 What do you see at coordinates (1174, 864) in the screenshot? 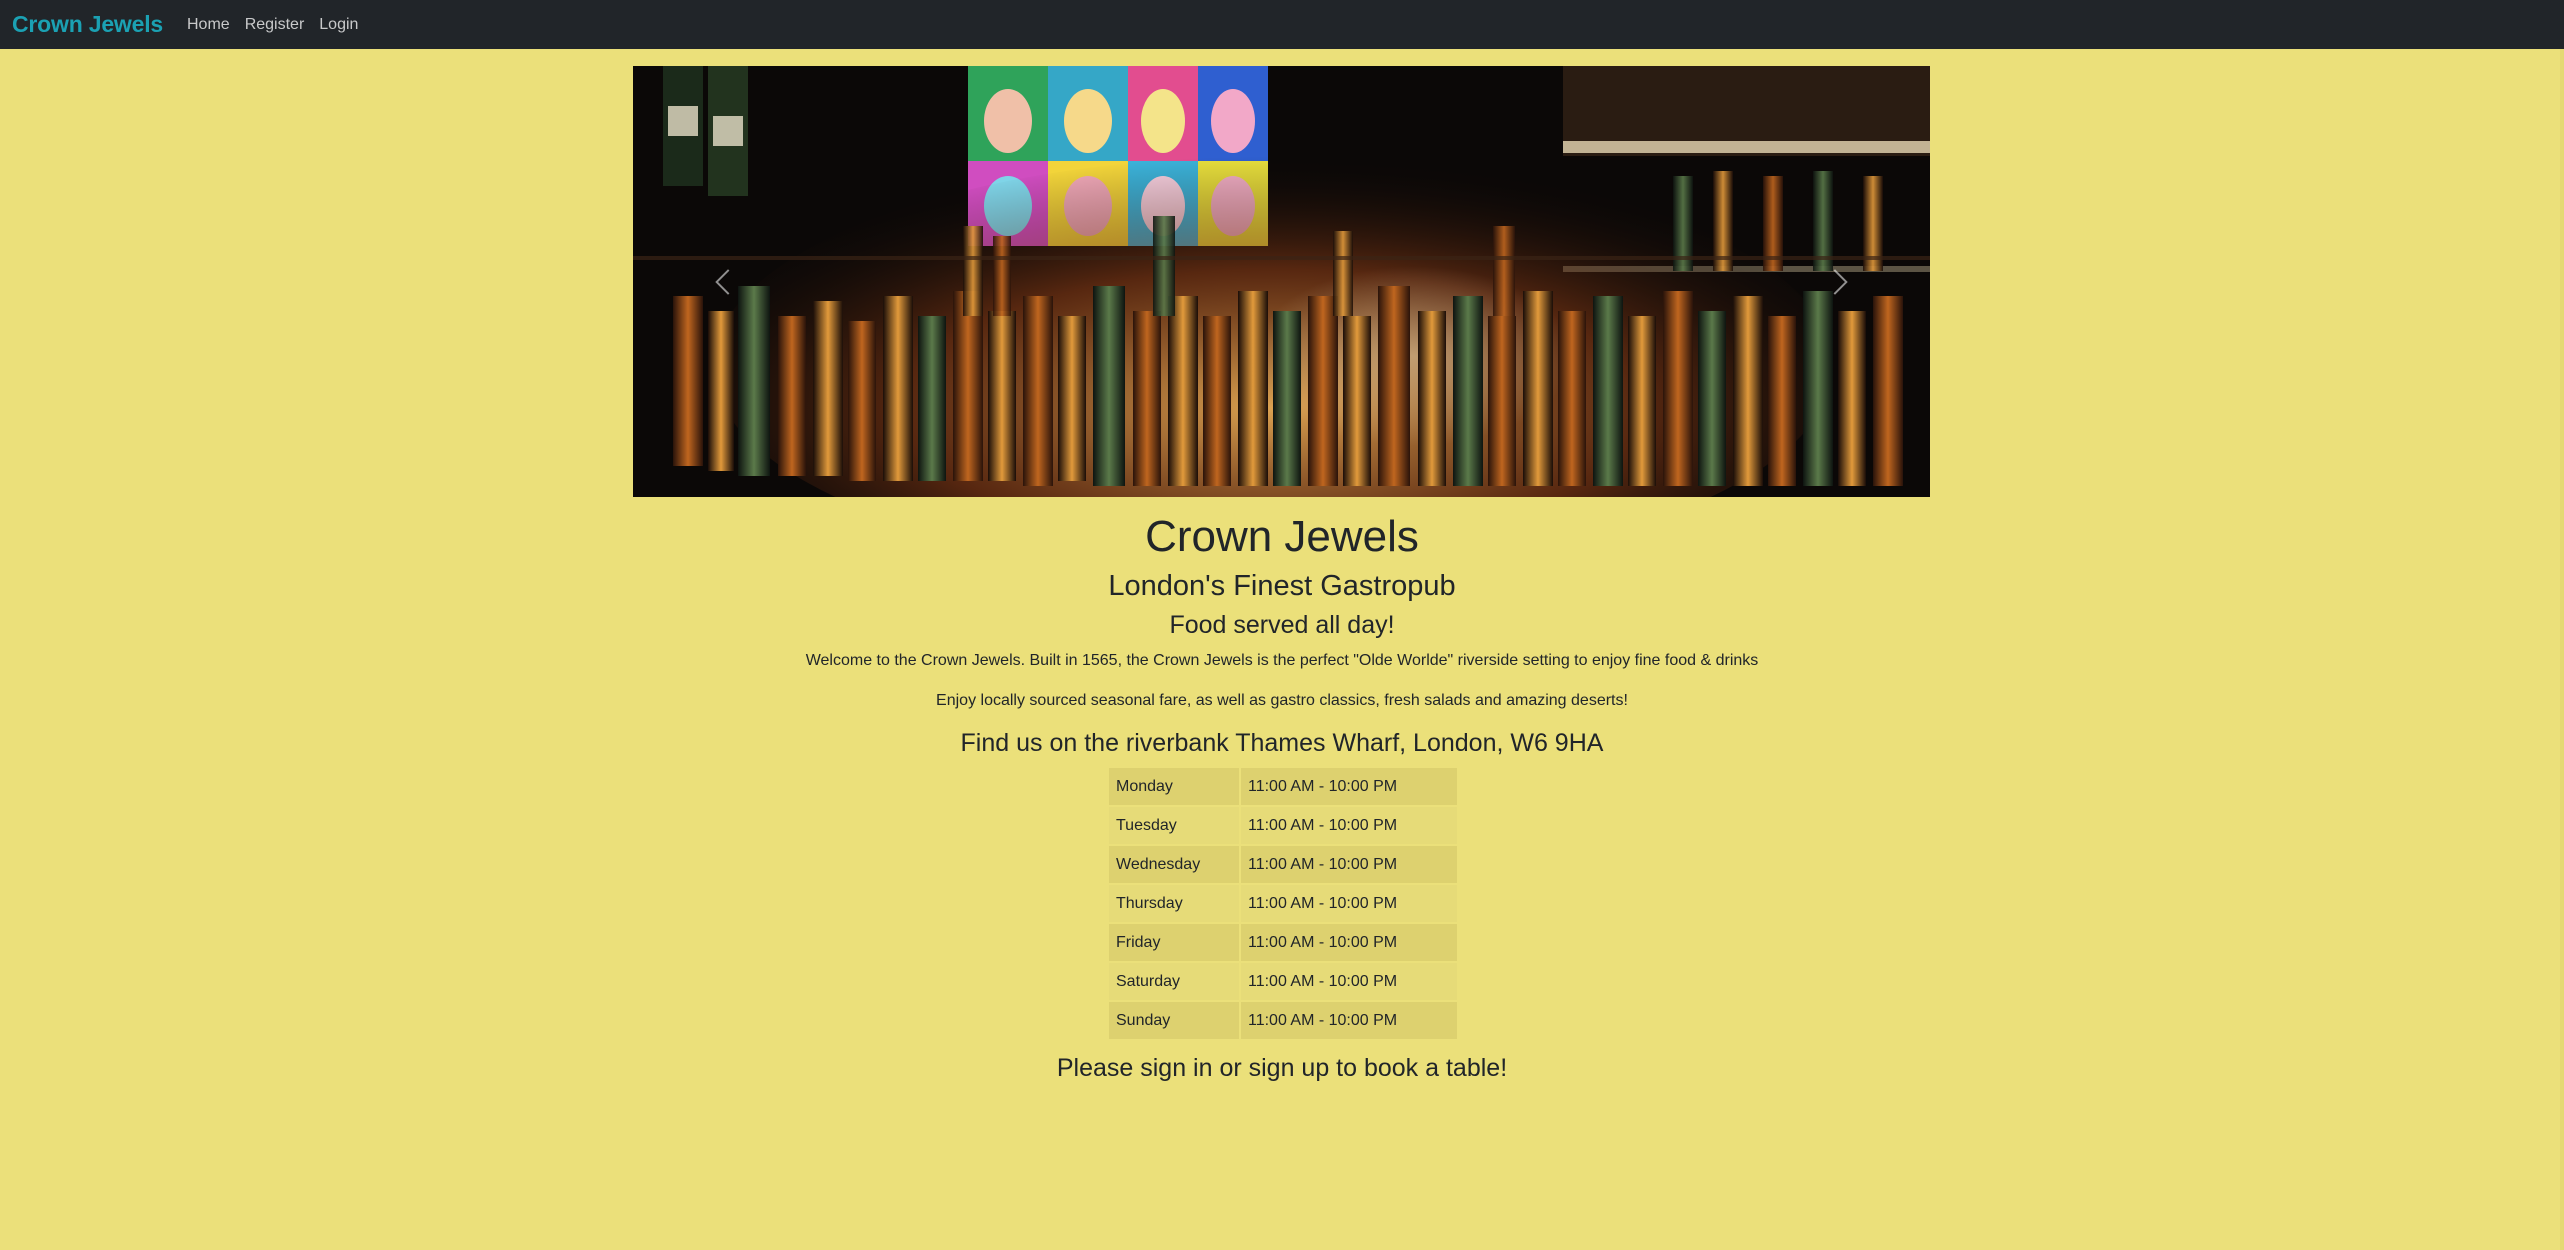
I see `day-cell: Wednesday` at bounding box center [1174, 864].